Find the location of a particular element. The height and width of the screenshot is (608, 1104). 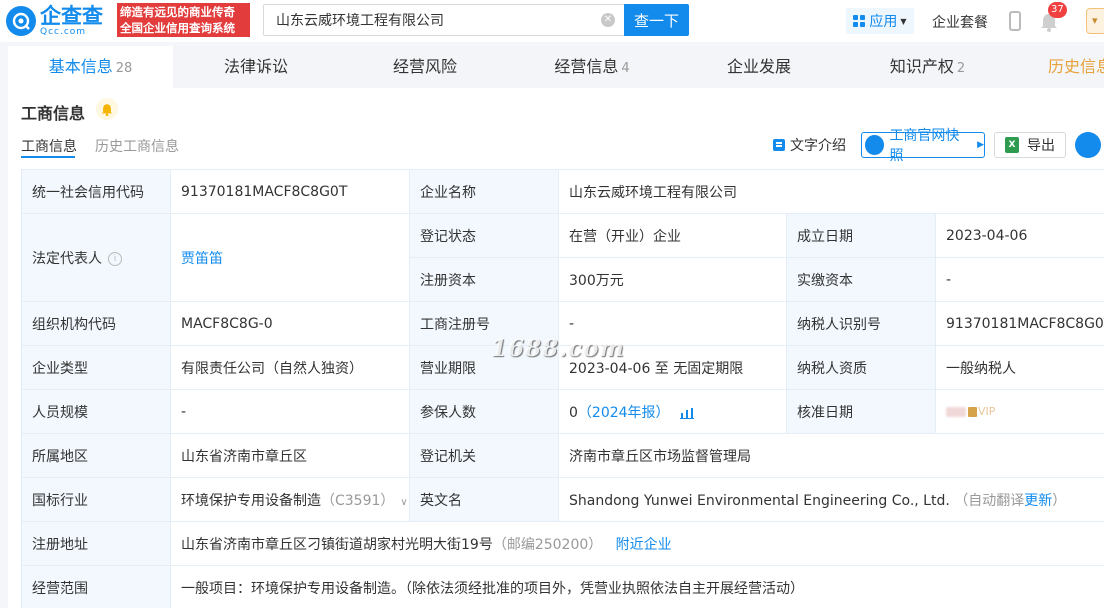

legal-rep-label-cell: 法定代表人 i is located at coordinates (96, 257).